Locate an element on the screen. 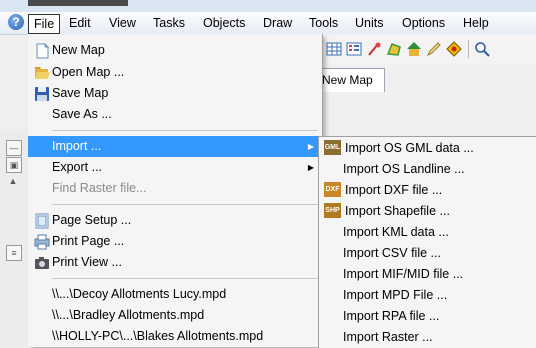 This screenshot has height=348, width=536. table-icon is located at coordinates (354, 49).